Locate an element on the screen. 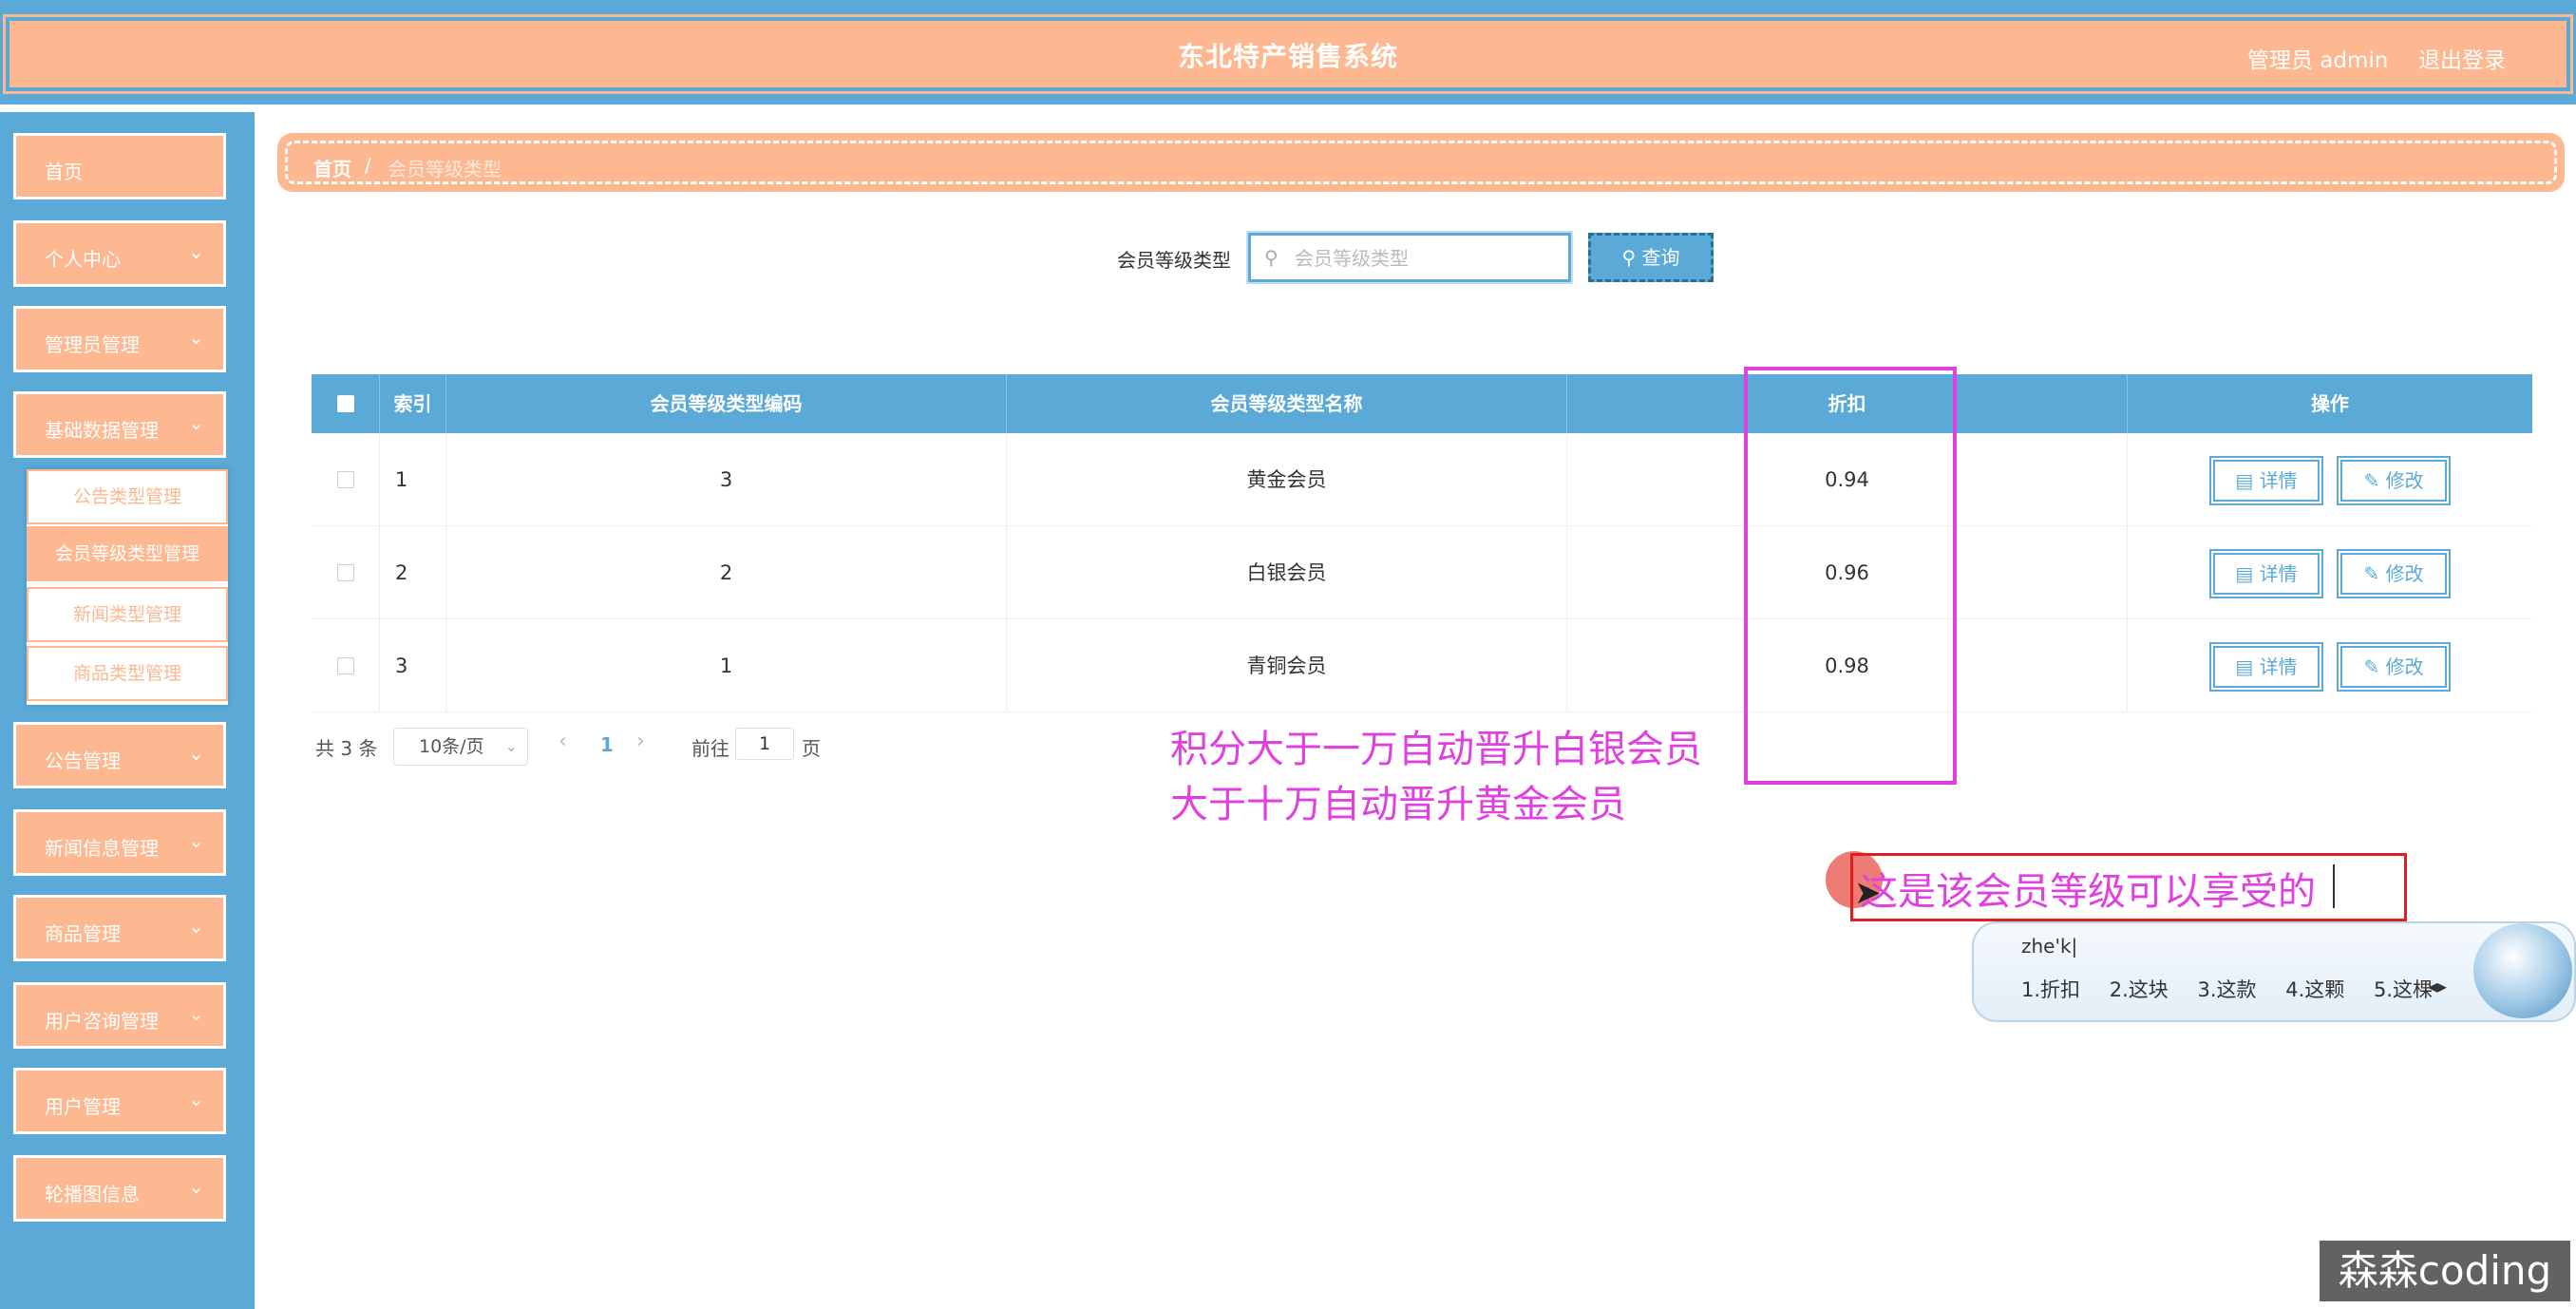  sidebar-item-label: 用户管理 is located at coordinates (83, 1106).